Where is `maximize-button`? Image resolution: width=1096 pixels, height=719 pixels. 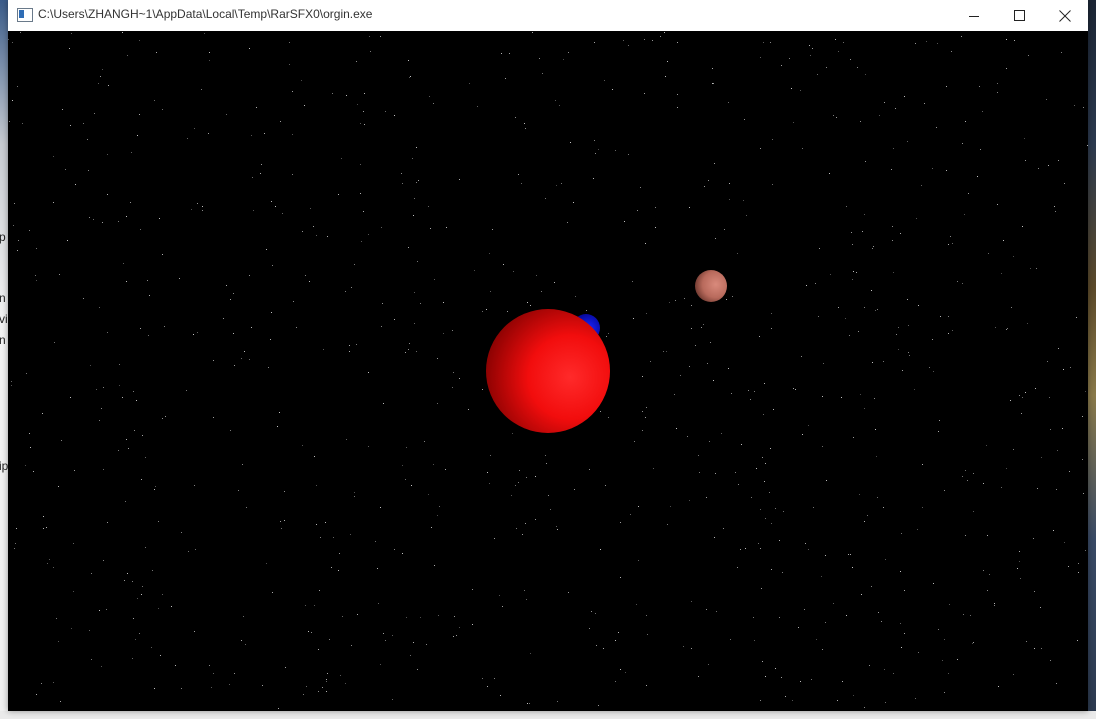 maximize-button is located at coordinates (1019, 15).